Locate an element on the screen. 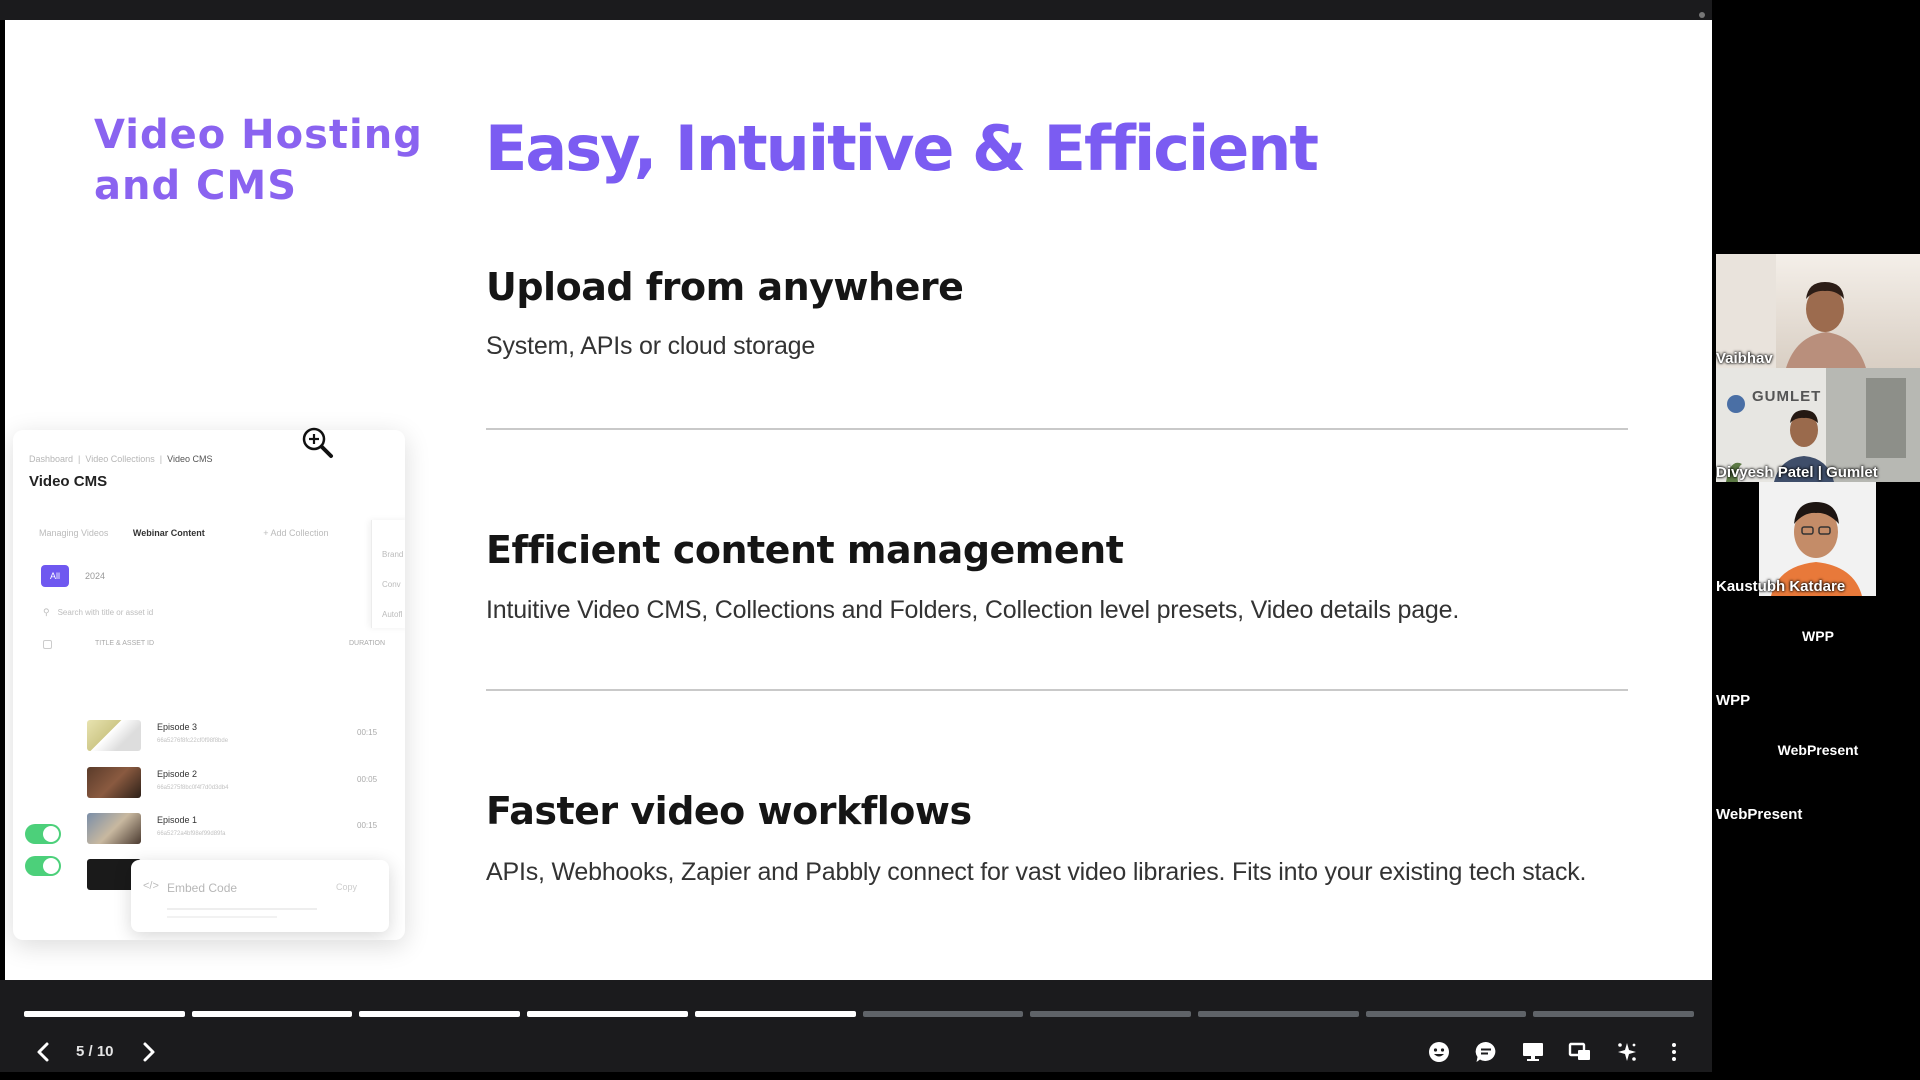 The image size is (1920, 1080). picture-in-picture-button is located at coordinates (1580, 1052).